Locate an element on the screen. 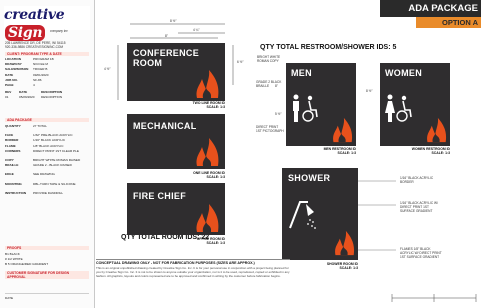 This screenshot has height=308, width=481. package-row-key: BRAILLE is located at coordinates (12, 165).